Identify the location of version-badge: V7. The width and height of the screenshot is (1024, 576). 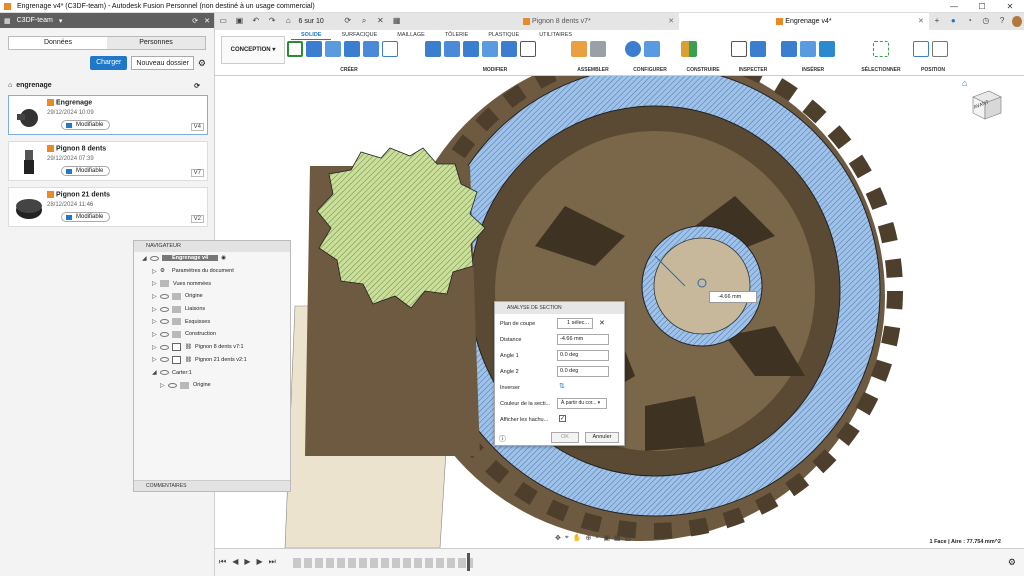
(197, 173).